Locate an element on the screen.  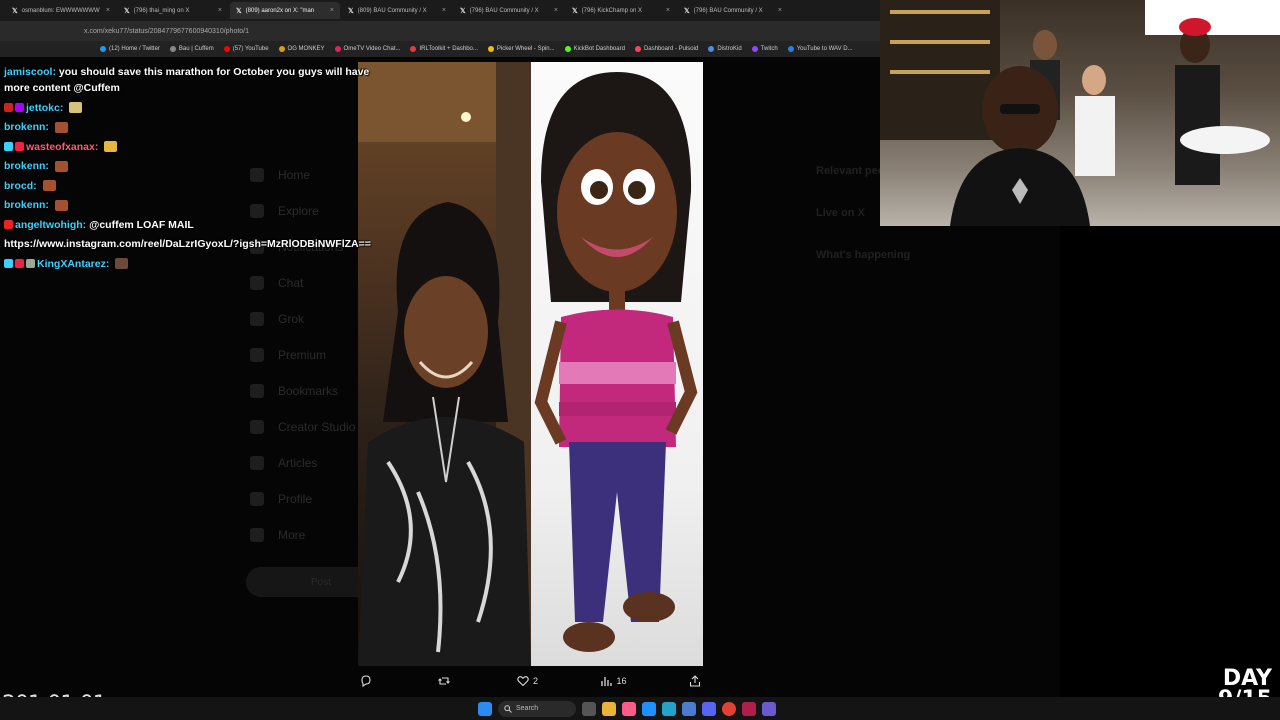
tab-label: osmanblum: EWWWWWWW is located at coordinates (60, 10).